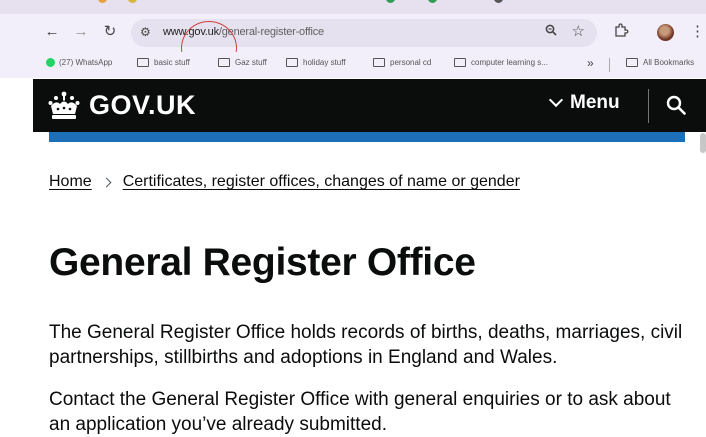  What do you see at coordinates (590, 63) in the screenshot?
I see `bookmarks-overflow-button: »` at bounding box center [590, 63].